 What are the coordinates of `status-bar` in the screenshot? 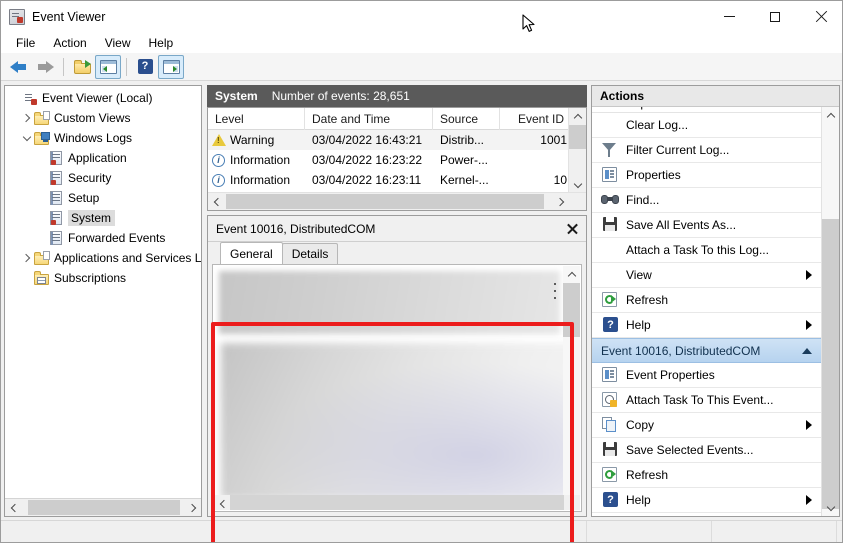 It's located at (421, 531).